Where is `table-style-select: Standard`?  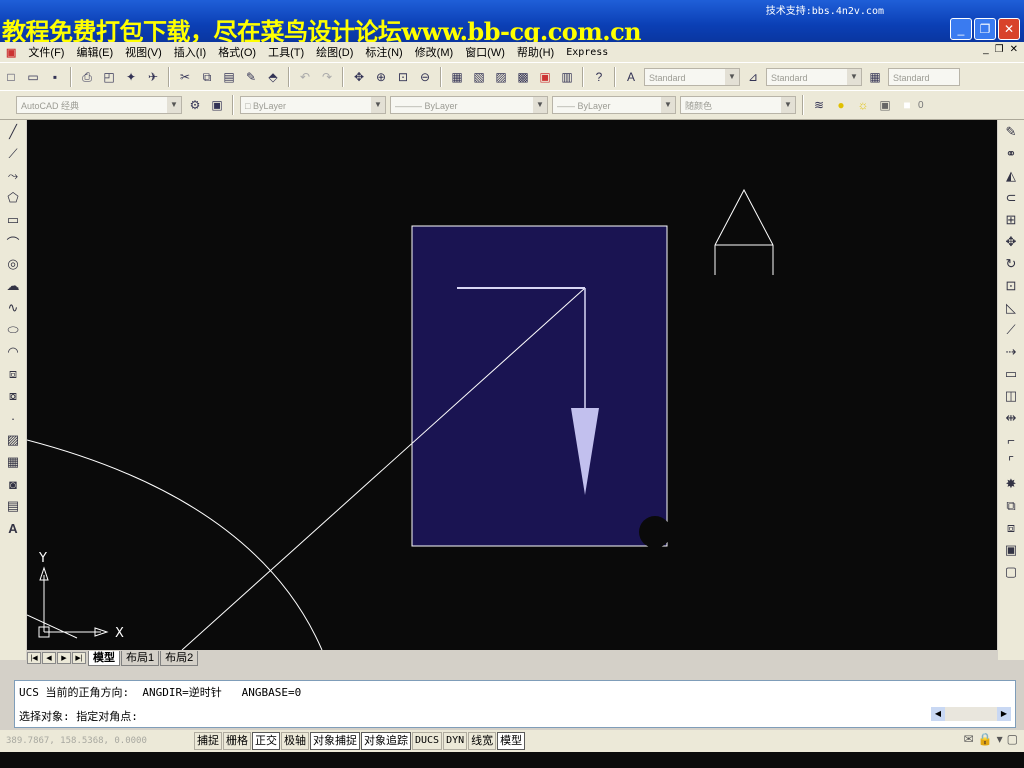
table-style-select: Standard is located at coordinates (924, 77).